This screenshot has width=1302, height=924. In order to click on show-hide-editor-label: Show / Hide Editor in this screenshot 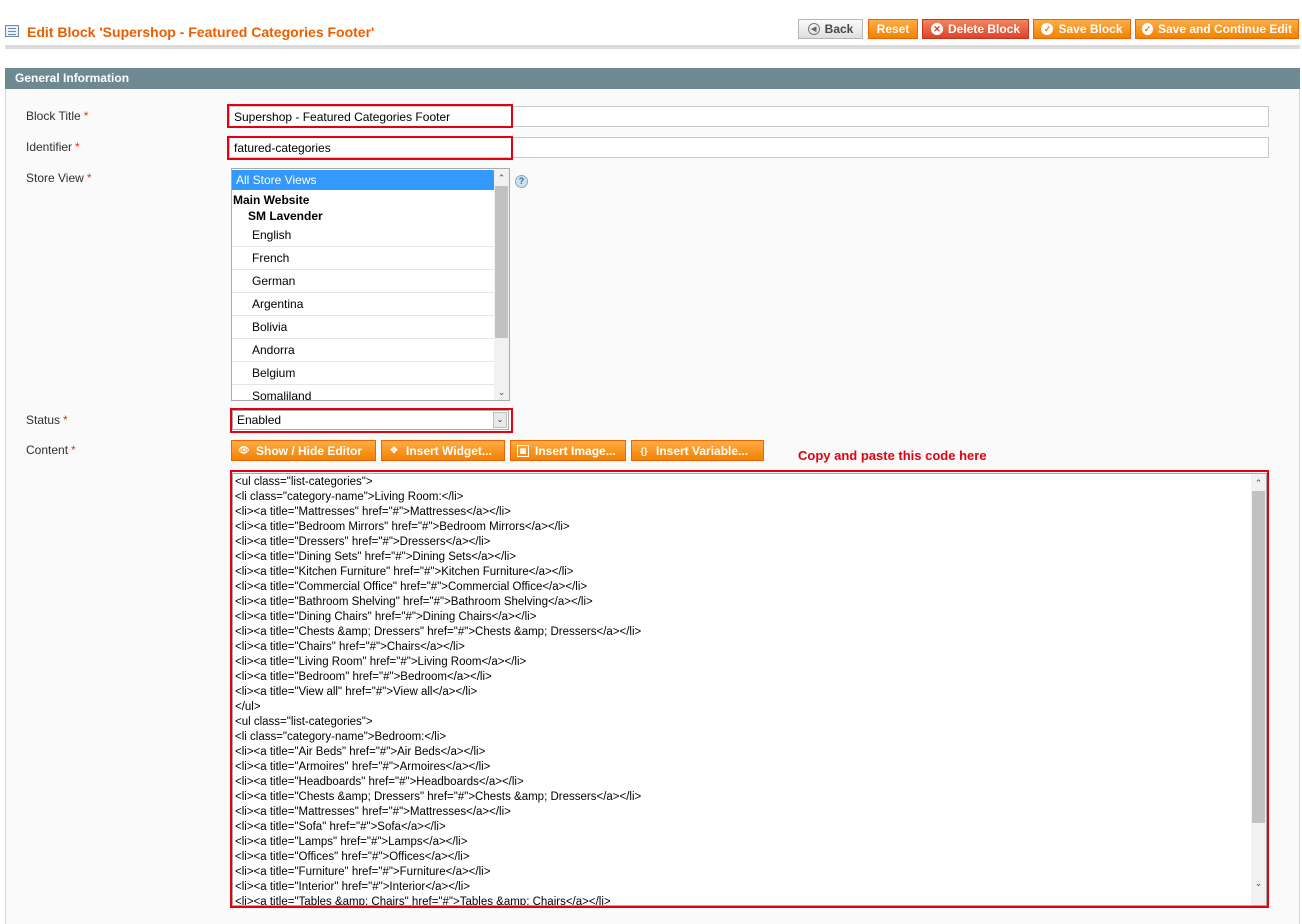, I will do `click(309, 450)`.